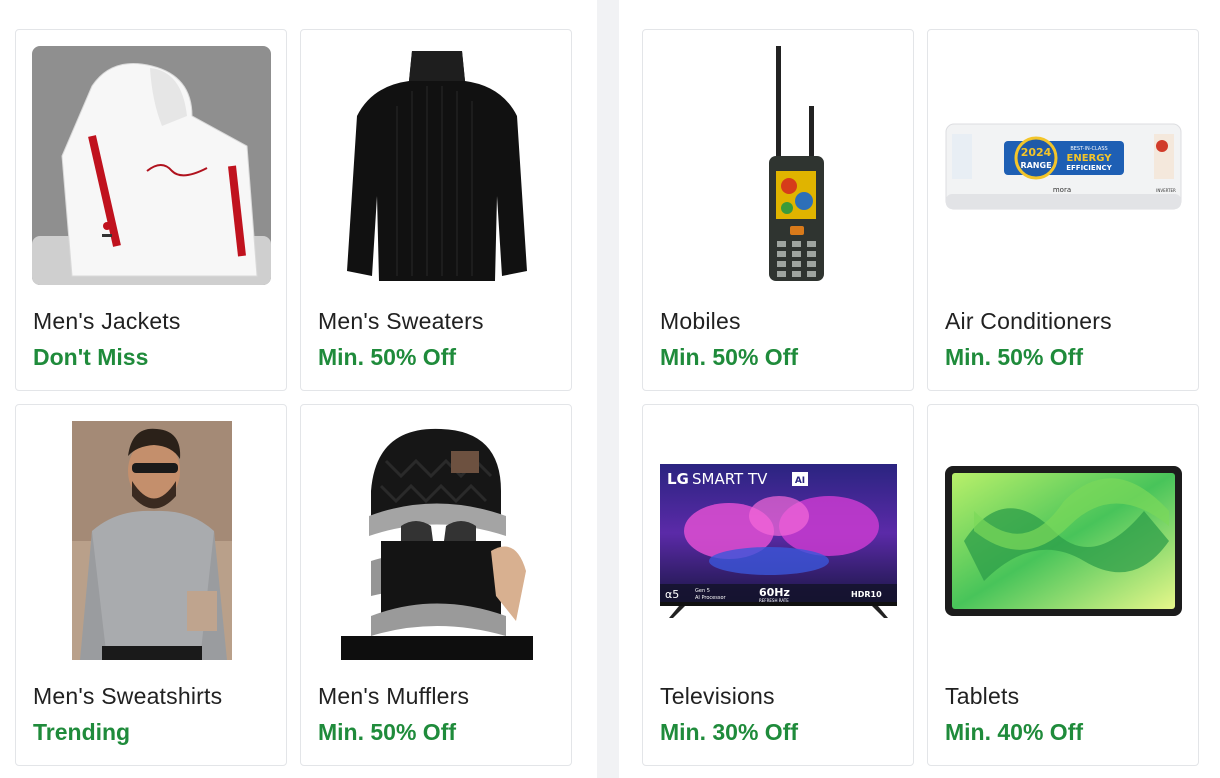  I want to click on category-card-mens-jackets: Men's Jackets Don't Miss, so click(151, 210).